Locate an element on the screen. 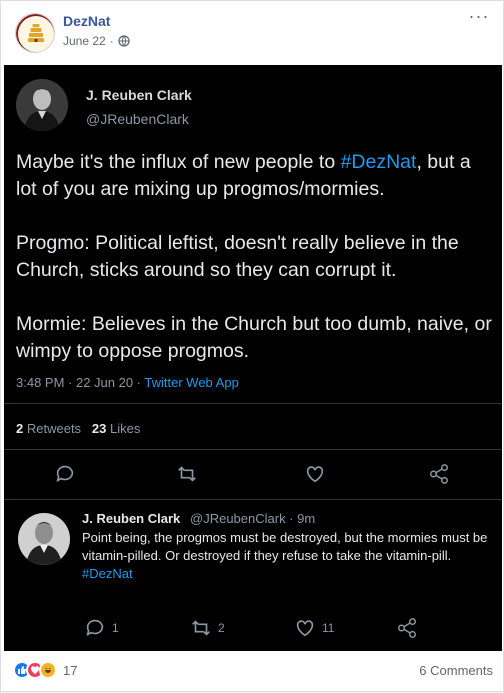 Image resolution: width=504 pixels, height=693 pixels. share-button is located at coordinates (439, 474).